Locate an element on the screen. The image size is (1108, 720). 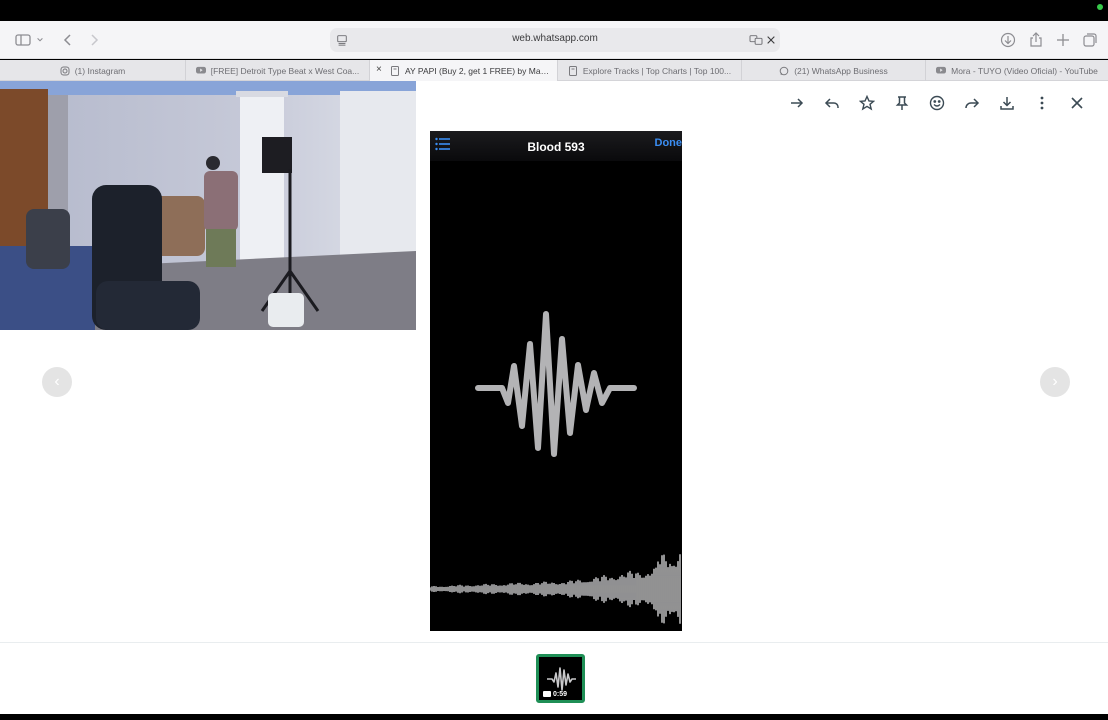
next-media-button: › is located at coordinates (1055, 382).